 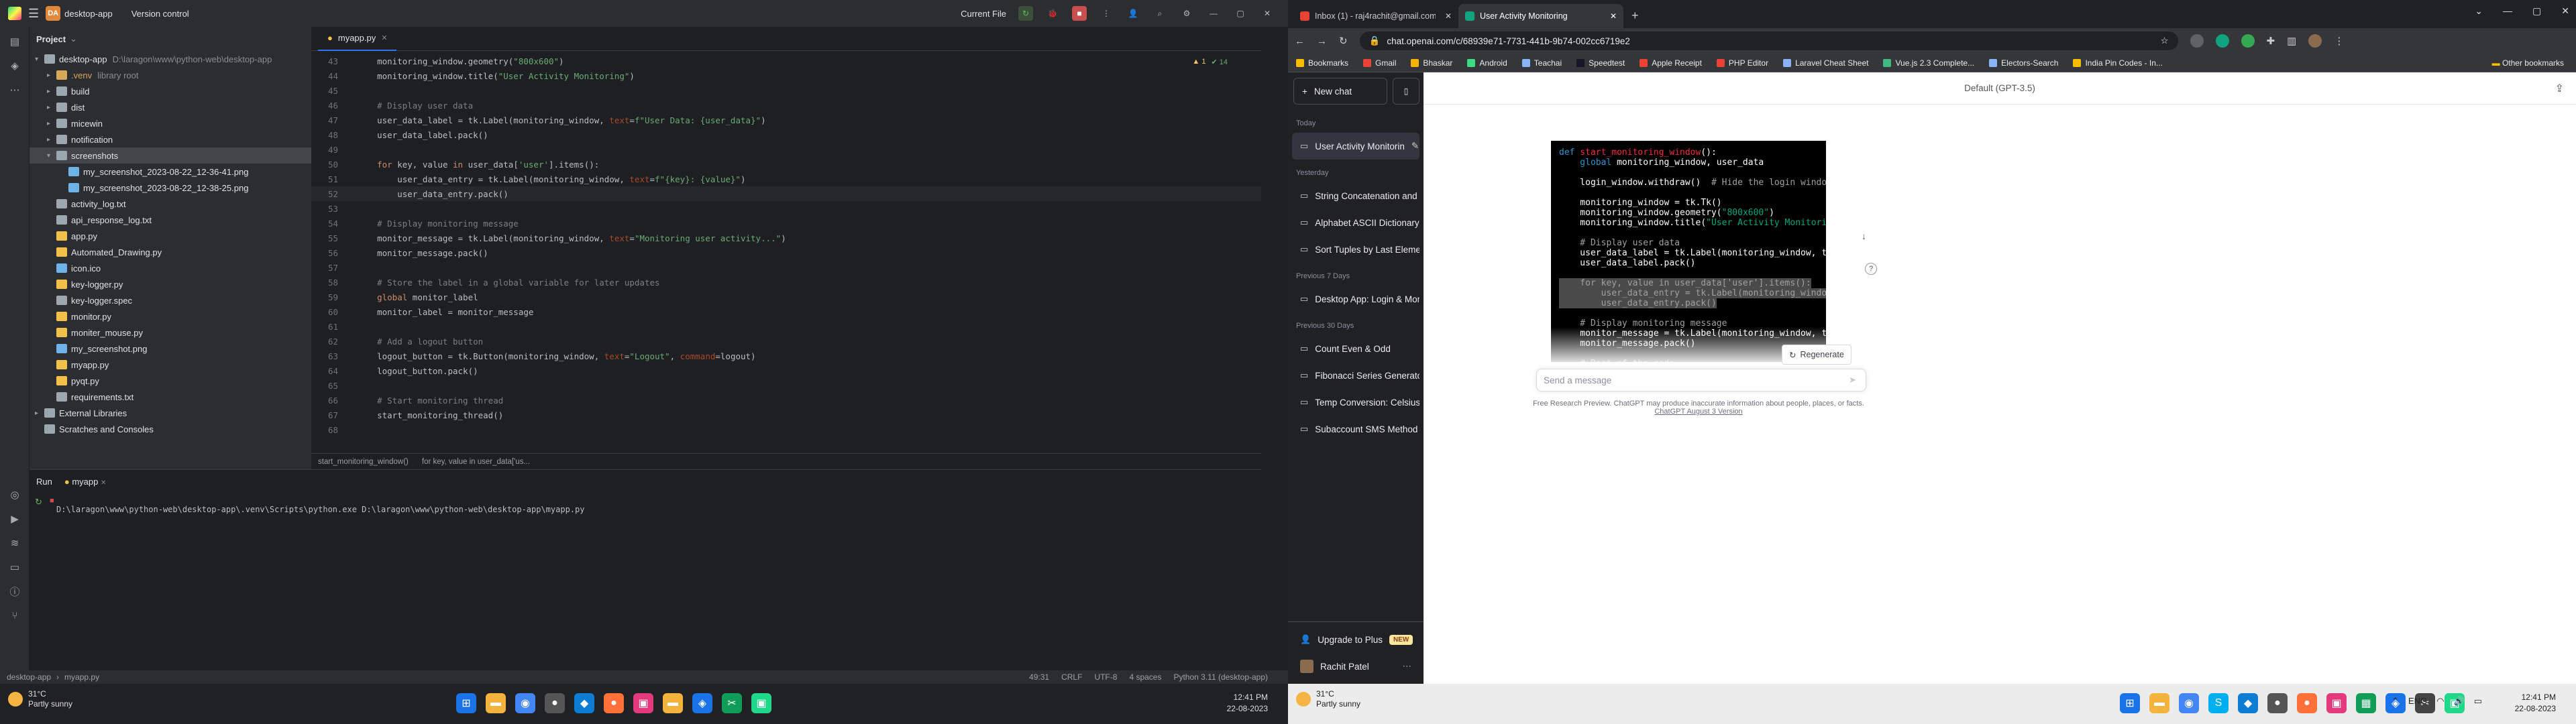 I want to click on scroll-down-icon: ↓, so click(x=1864, y=236).